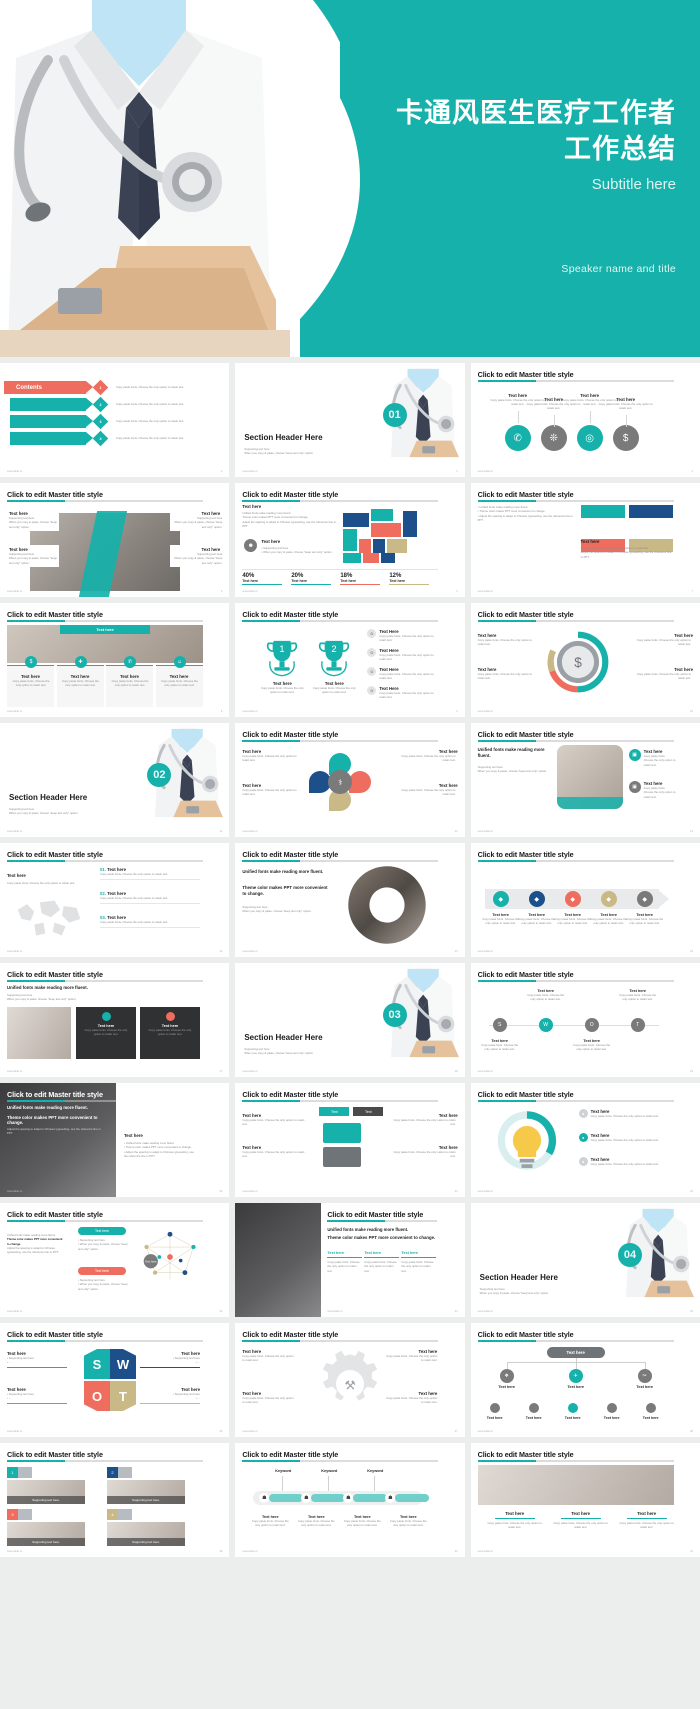 This screenshot has width=700, height=1709. Describe the element at coordinates (637, 1025) in the screenshot. I see `timeline-node: T` at that location.